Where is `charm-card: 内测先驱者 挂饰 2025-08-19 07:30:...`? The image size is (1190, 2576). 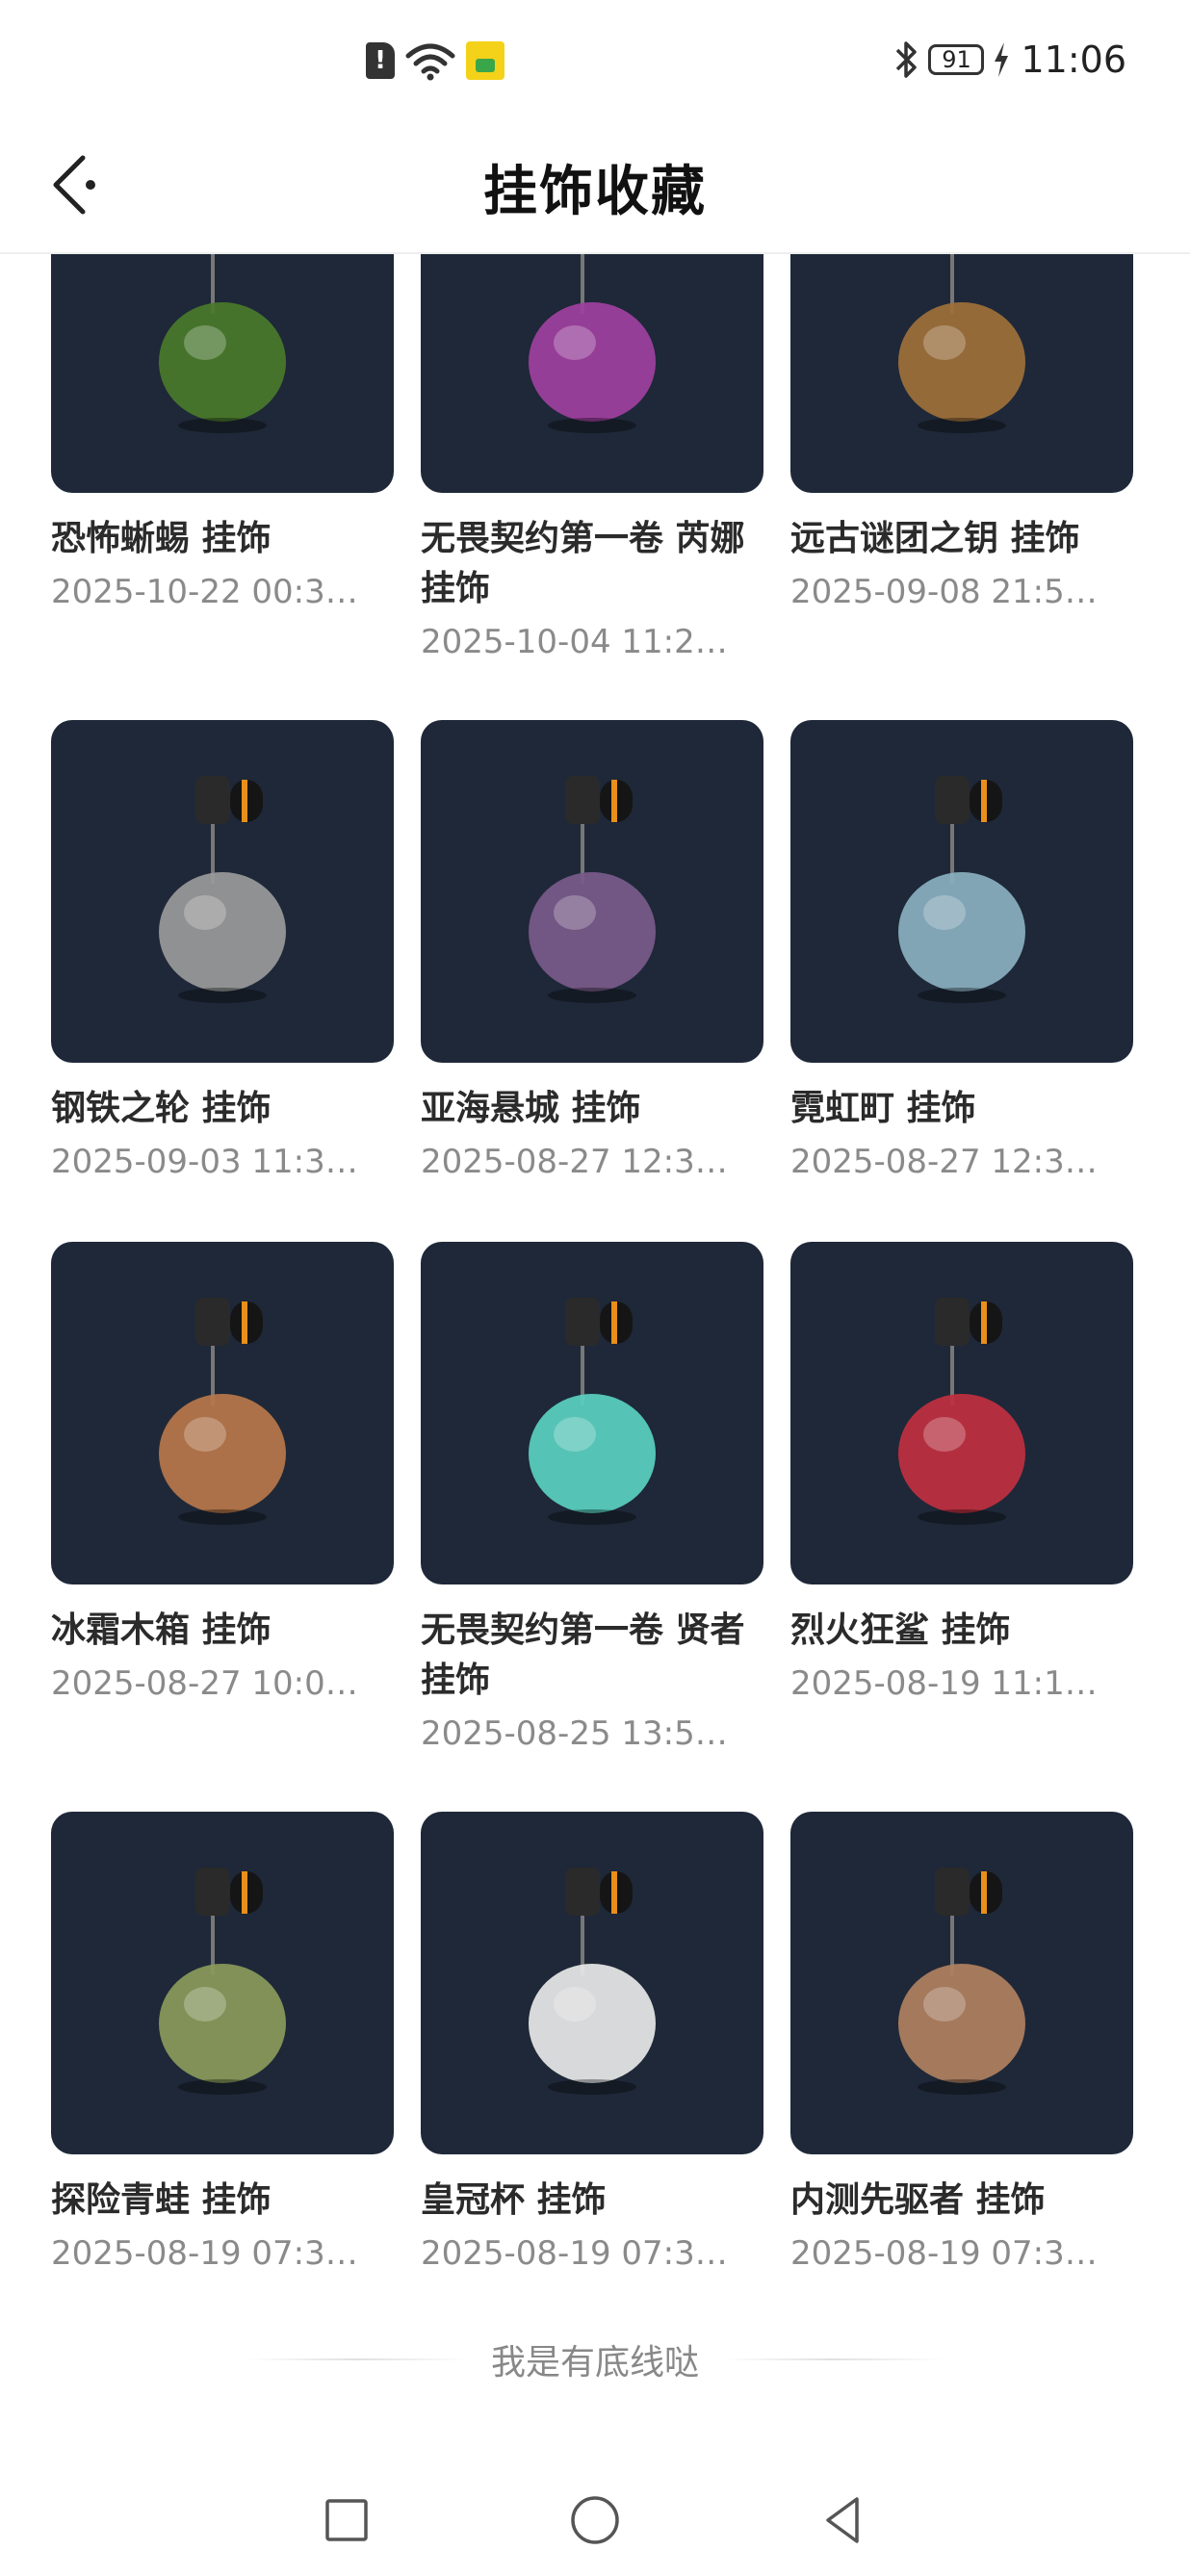
charm-card: 内测先驱者 挂饰 2025-08-19 07:30:... is located at coordinates (962, 2044).